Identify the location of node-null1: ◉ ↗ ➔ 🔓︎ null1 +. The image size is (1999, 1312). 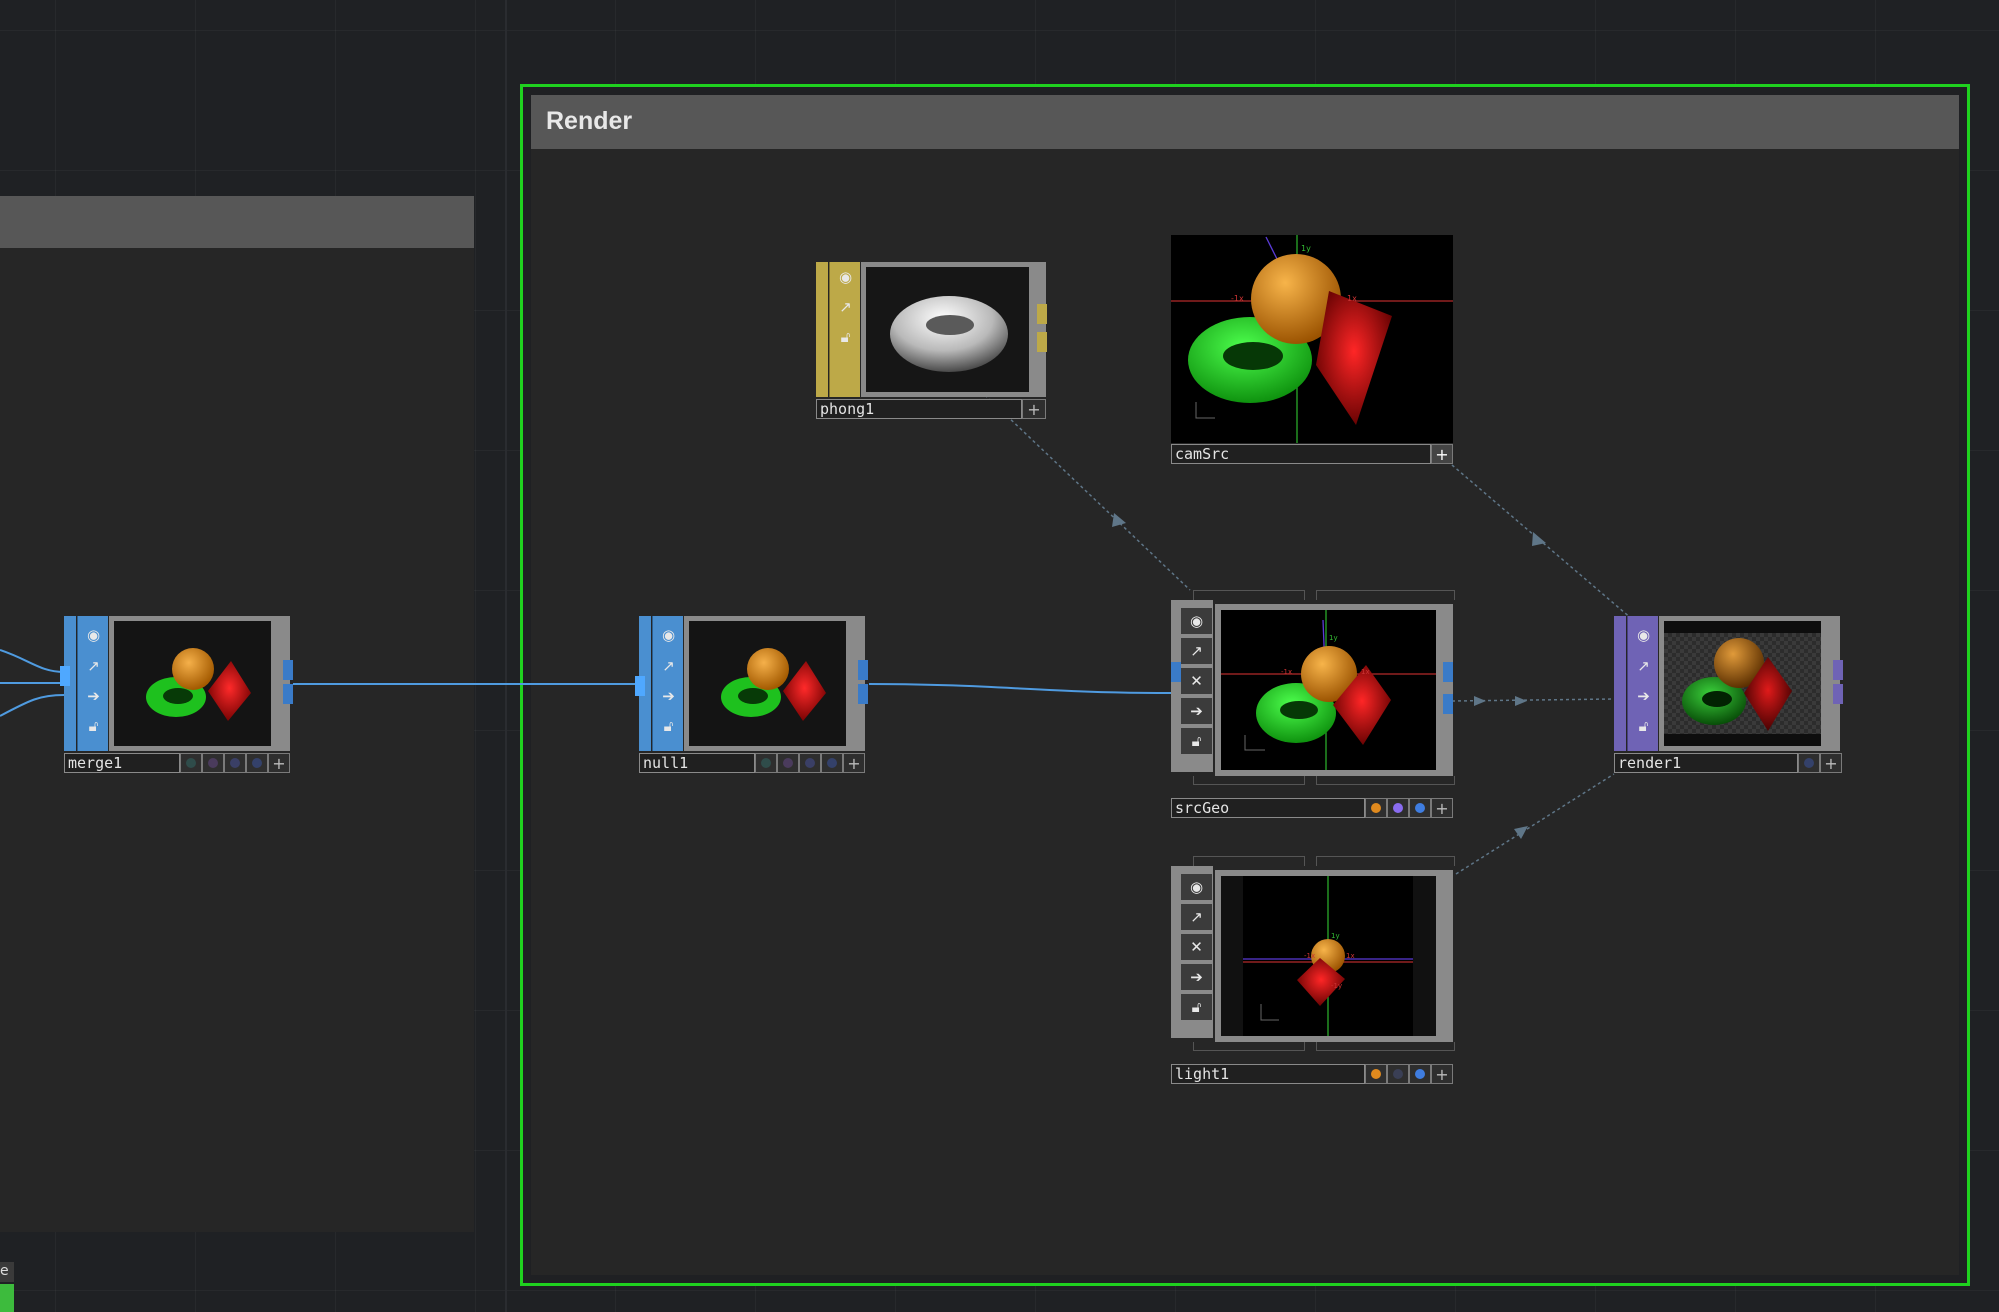
(752, 696).